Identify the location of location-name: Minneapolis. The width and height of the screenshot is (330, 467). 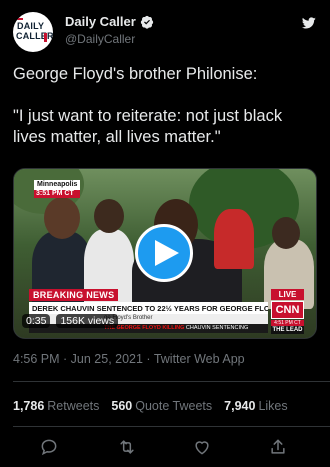
(57, 184).